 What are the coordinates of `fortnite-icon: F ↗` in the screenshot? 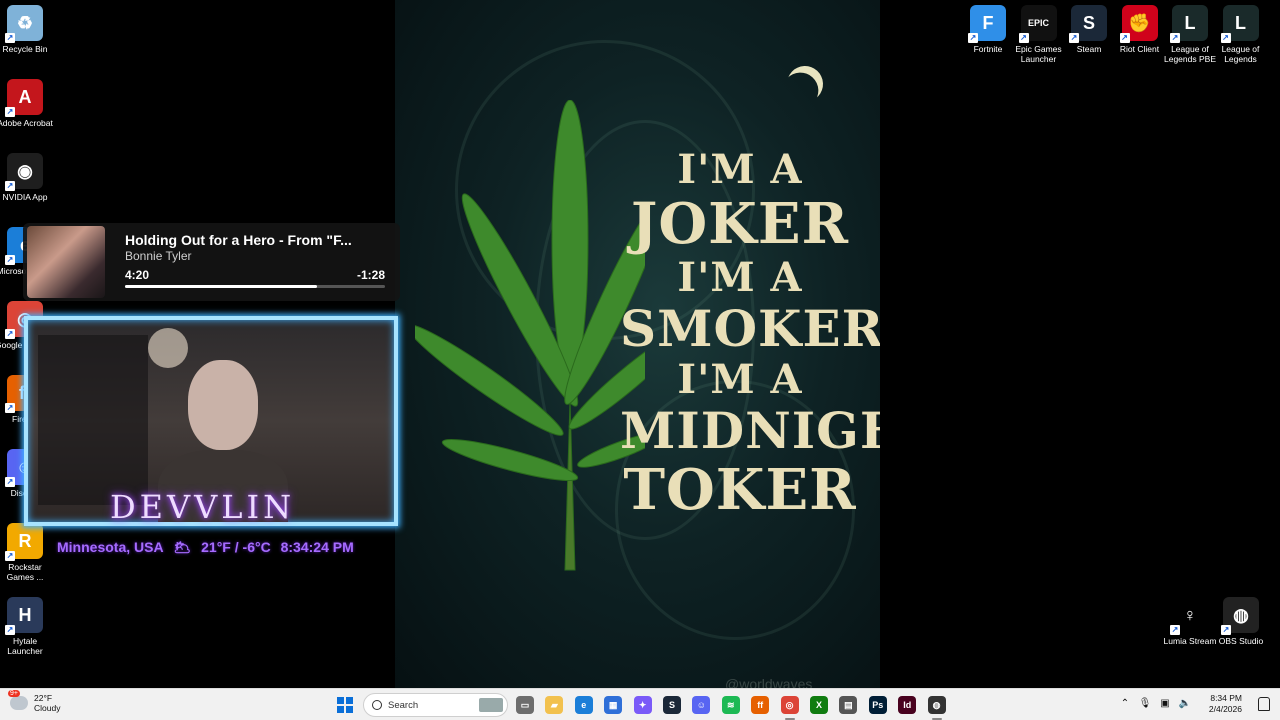 It's located at (987, 24).